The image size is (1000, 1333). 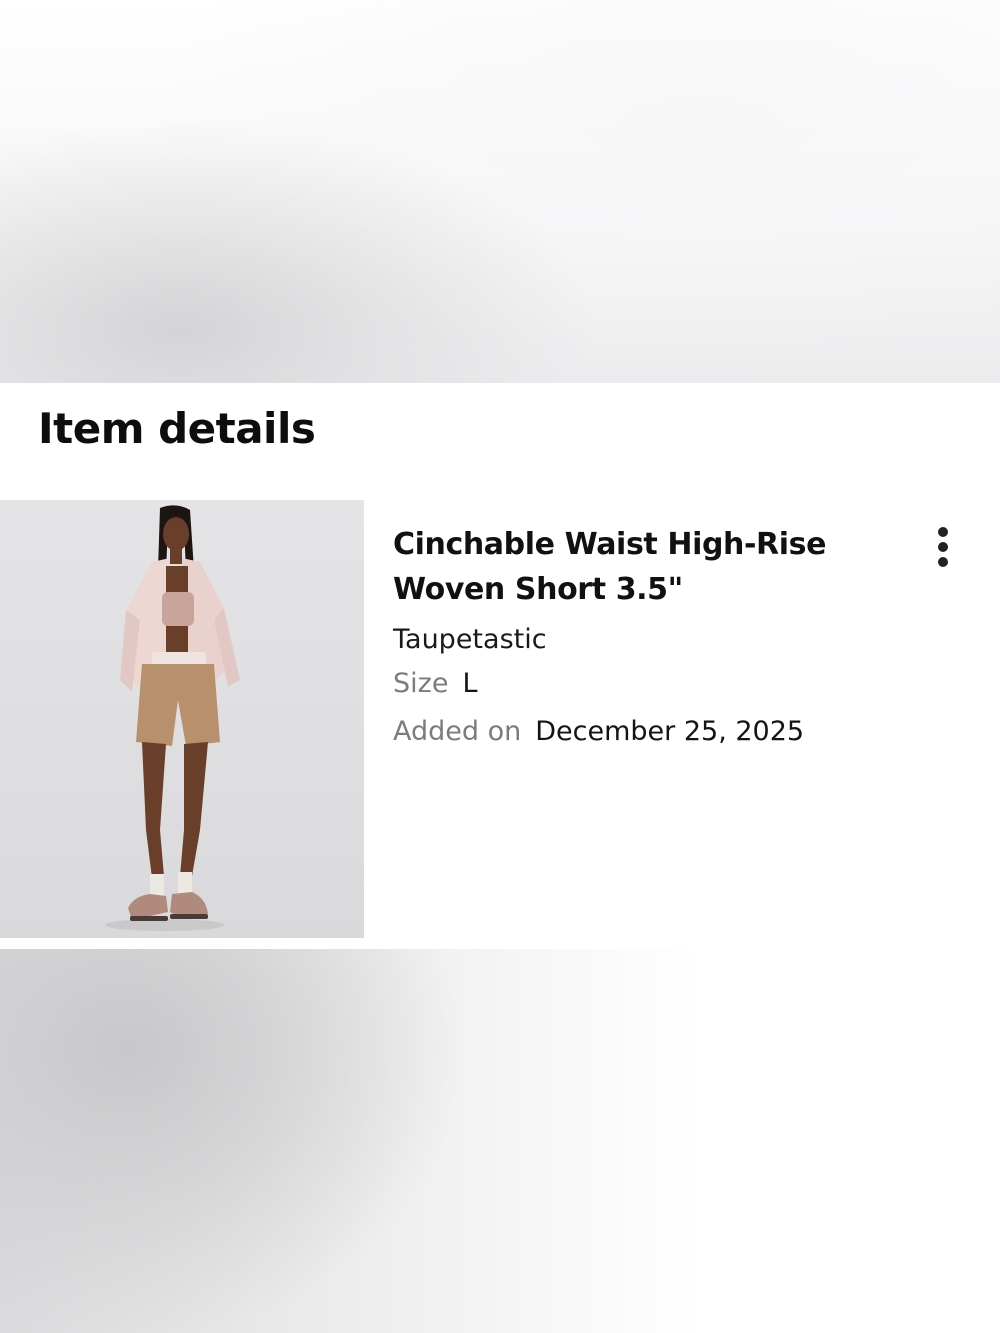 What do you see at coordinates (421, 683) in the screenshot?
I see `size-label: Size` at bounding box center [421, 683].